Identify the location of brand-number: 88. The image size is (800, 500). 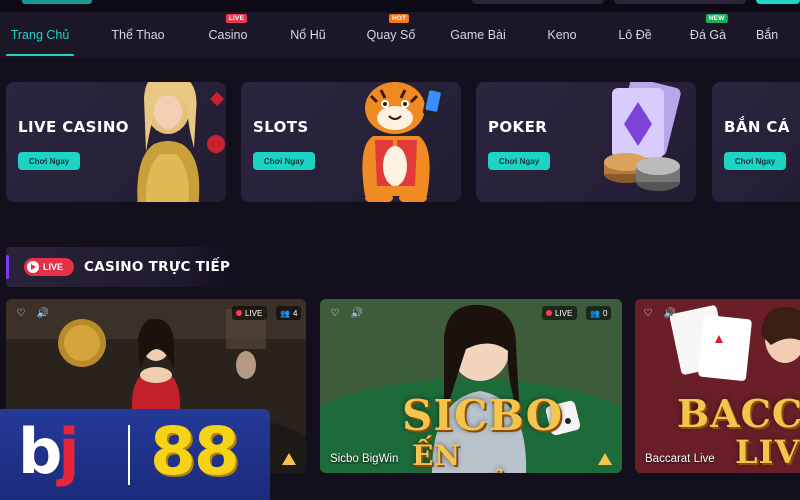
(195, 451).